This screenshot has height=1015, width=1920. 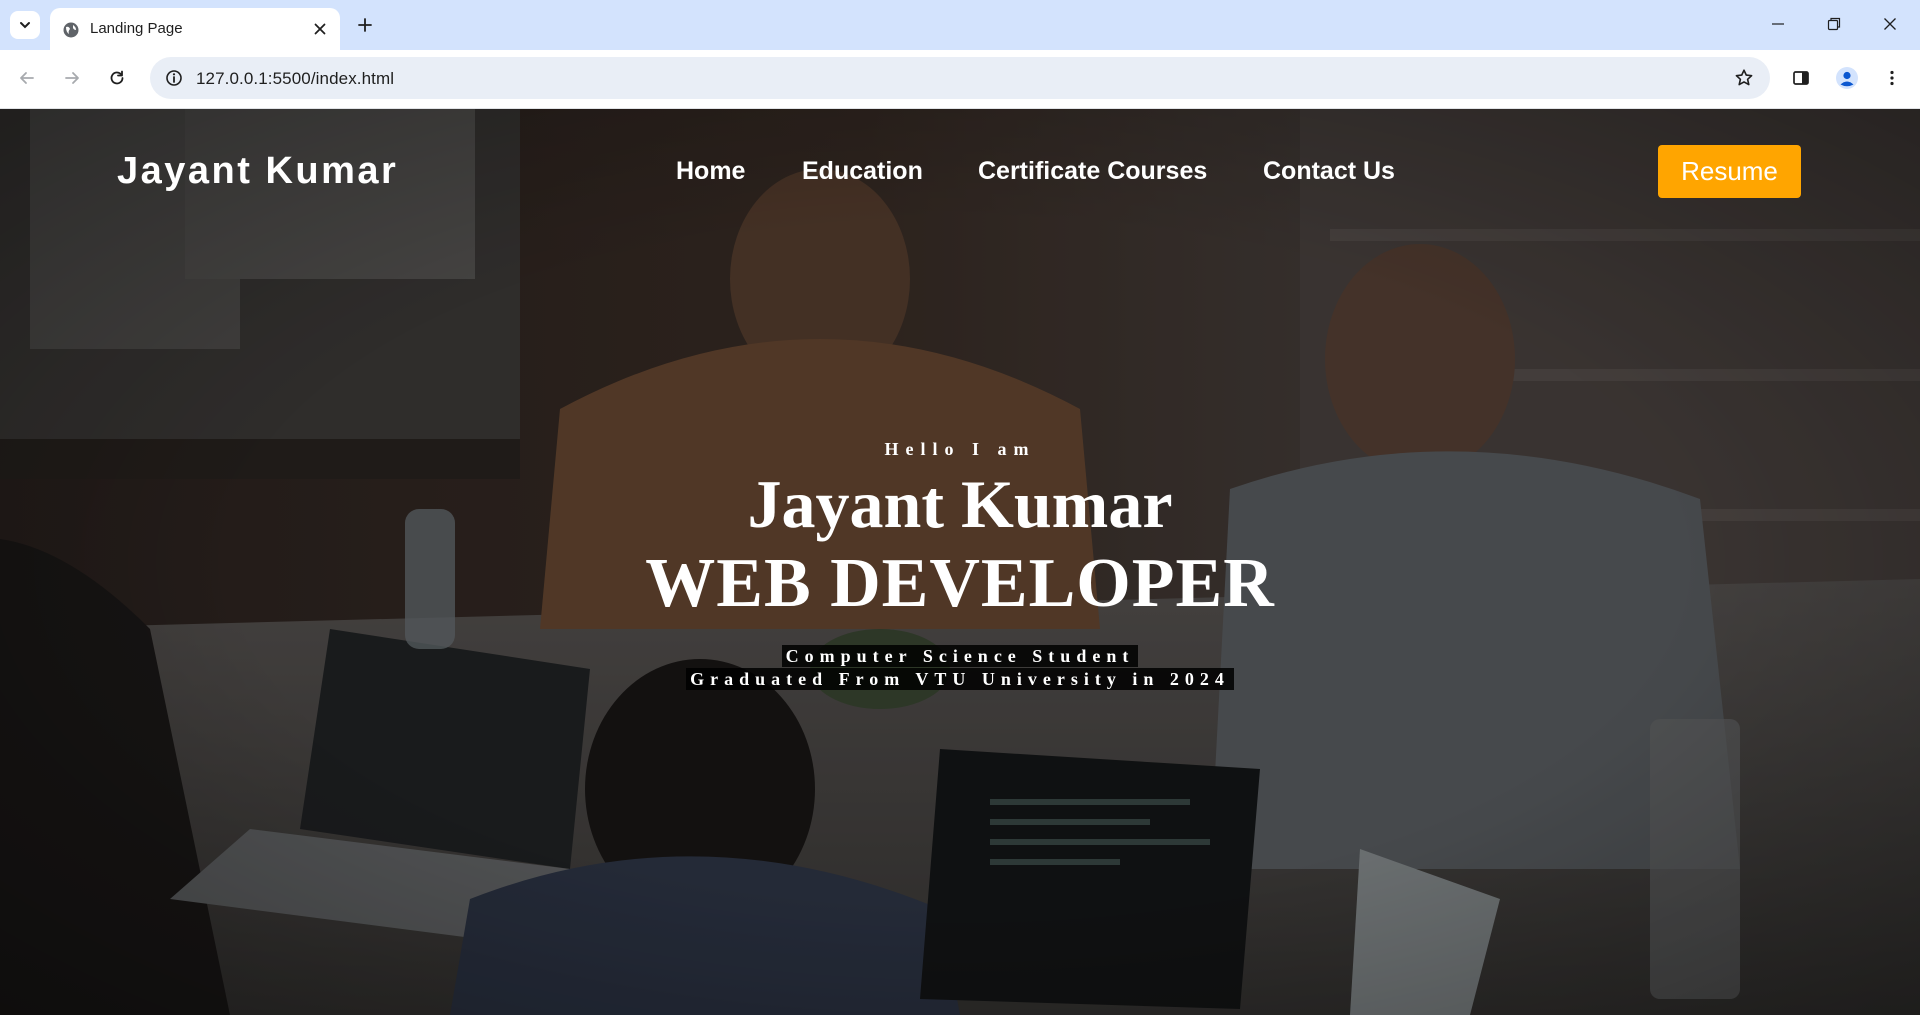 What do you see at coordinates (862, 171) in the screenshot?
I see `nav-link-education: Education` at bounding box center [862, 171].